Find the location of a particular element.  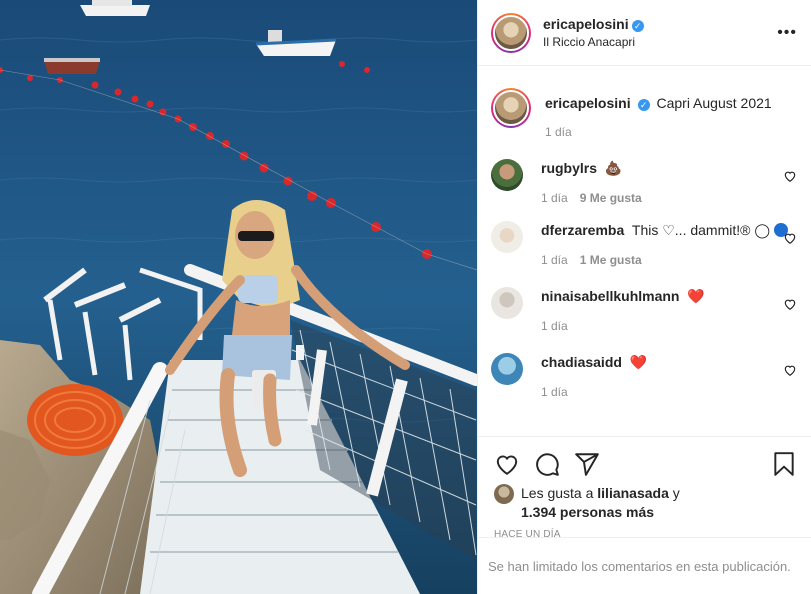

send-icon is located at coordinates (587, 464).